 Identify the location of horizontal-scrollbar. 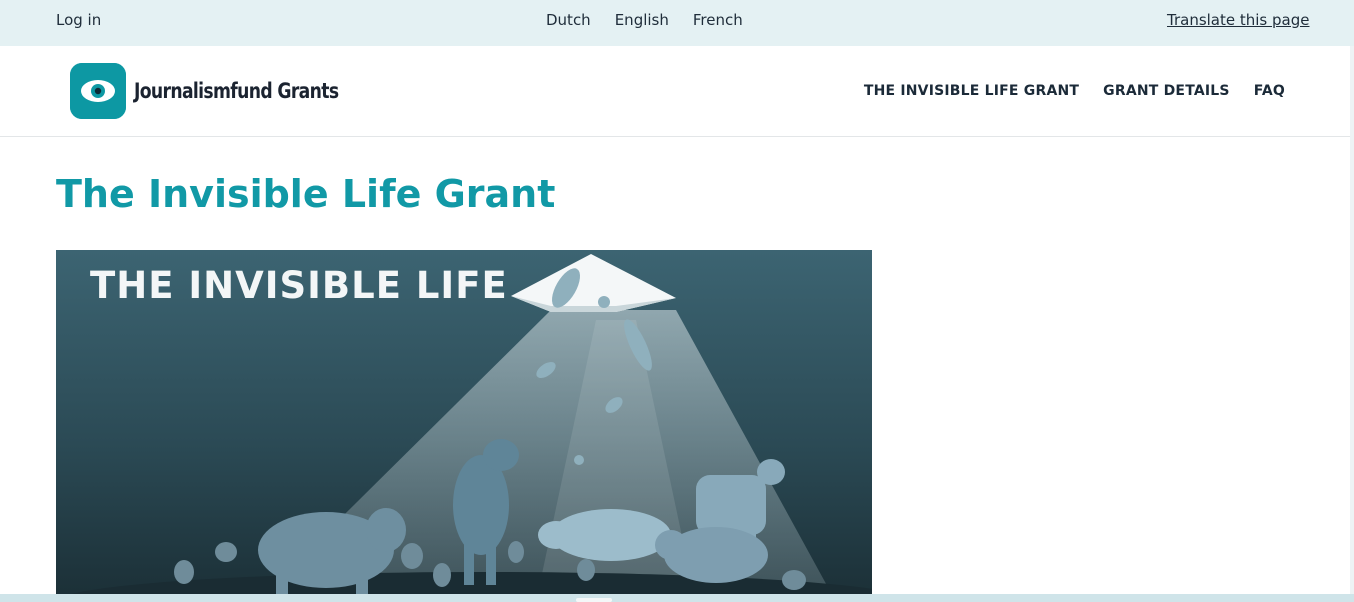
(677, 598).